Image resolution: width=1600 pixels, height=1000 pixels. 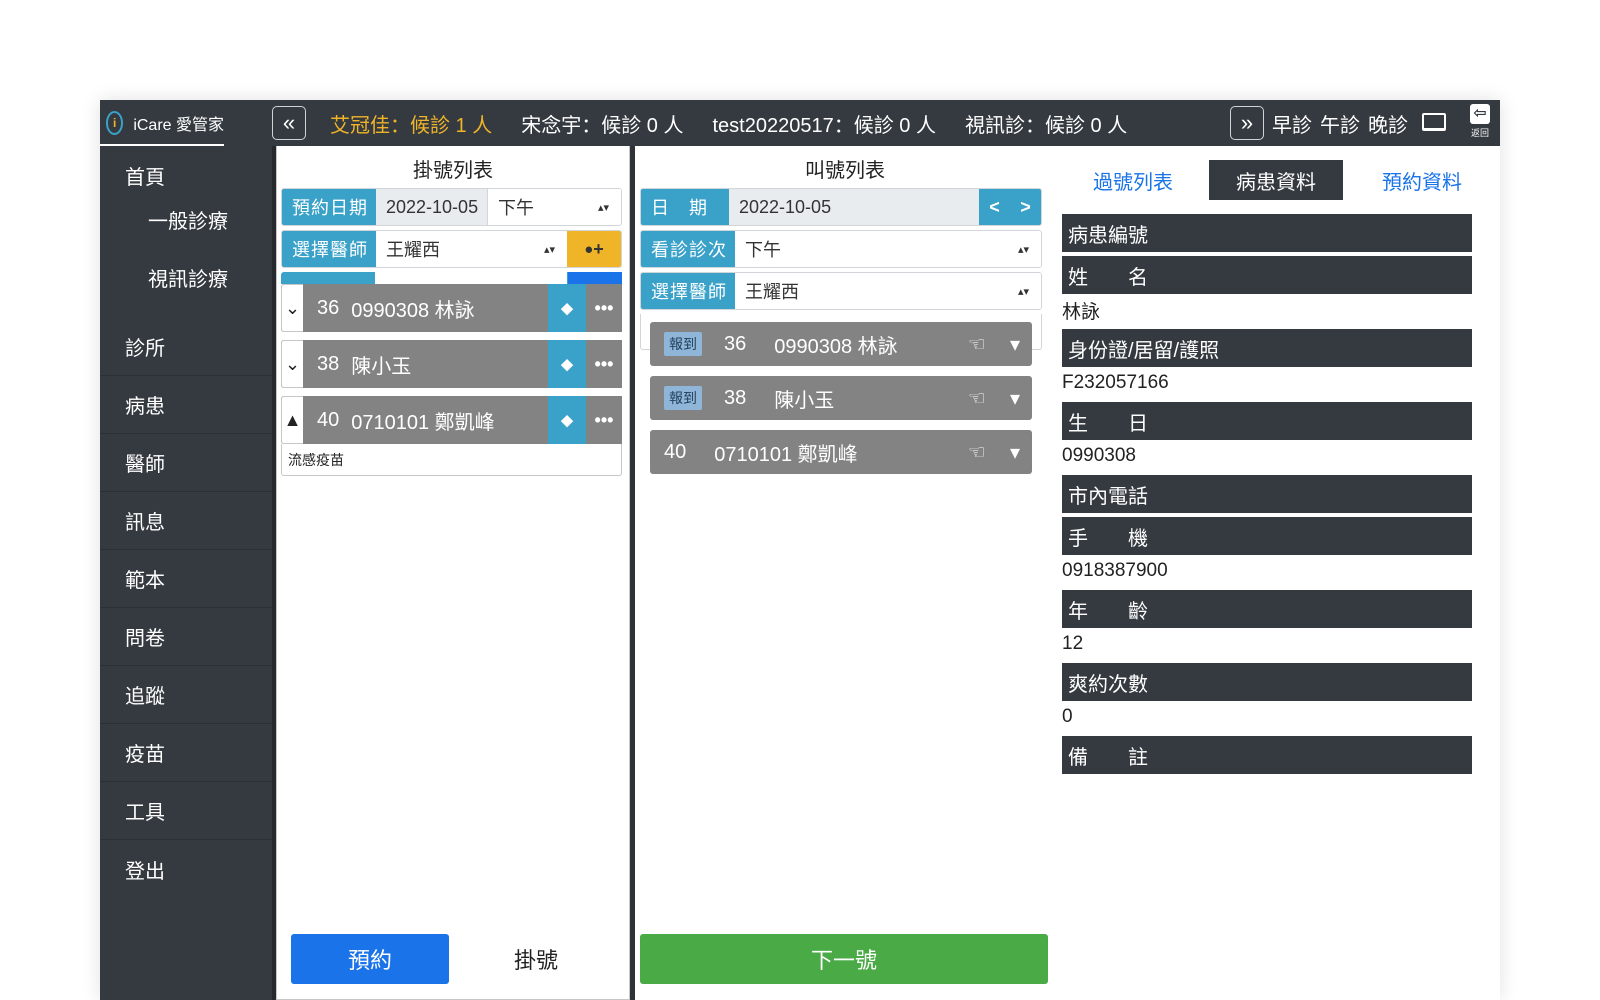 I want to click on search-button, so click(x=595, y=278).